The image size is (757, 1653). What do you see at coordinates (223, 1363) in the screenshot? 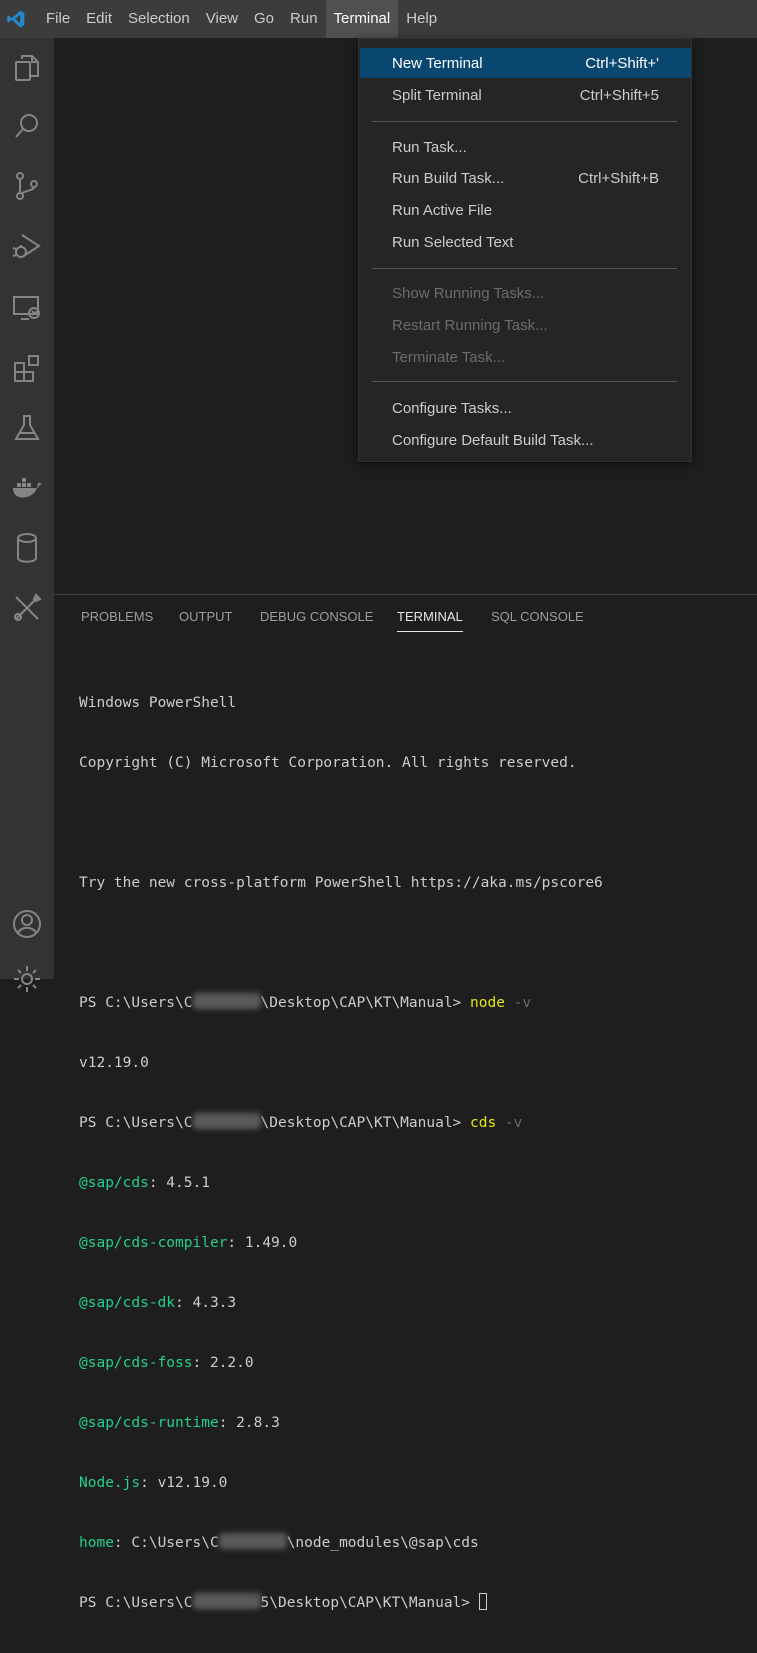
I see `package-version: : 2.2.0` at bounding box center [223, 1363].